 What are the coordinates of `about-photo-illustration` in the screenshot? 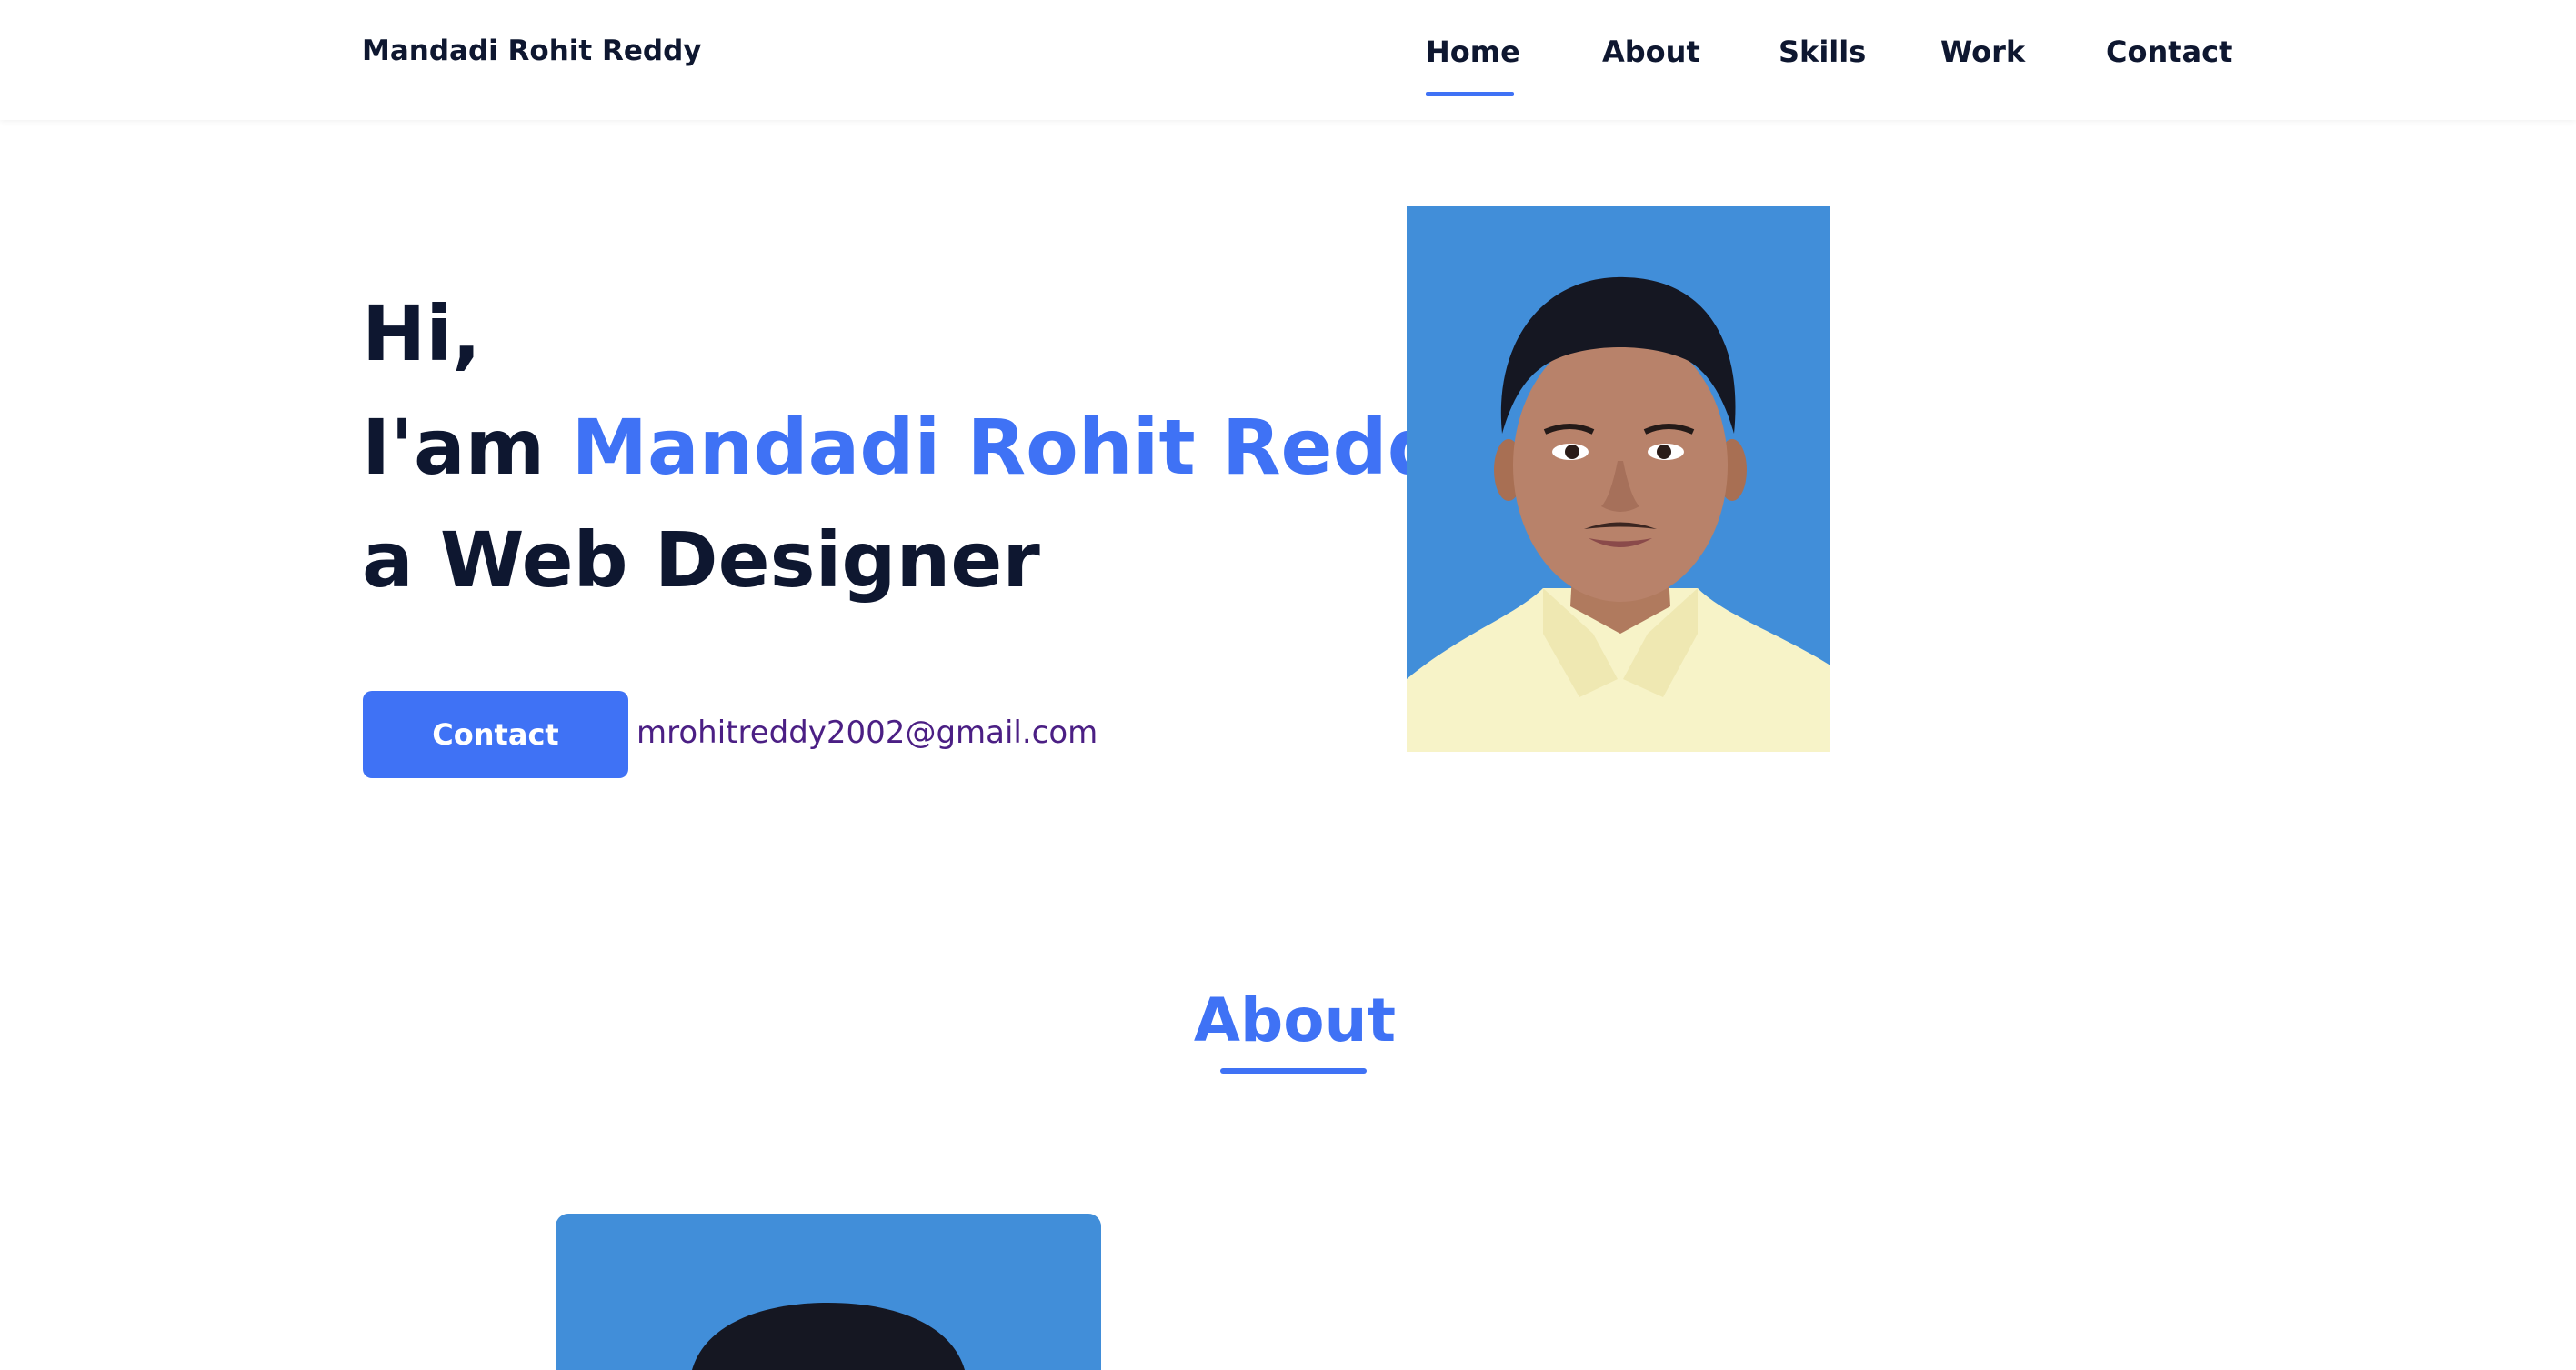 It's located at (828, 1292).